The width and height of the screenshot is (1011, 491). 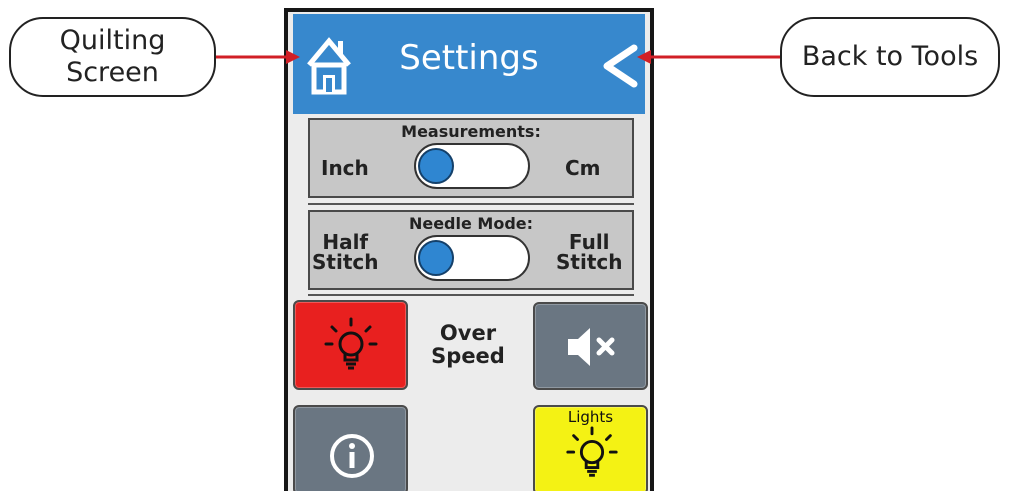 I want to click on over-speed-label: Over Speed, so click(x=468, y=345).